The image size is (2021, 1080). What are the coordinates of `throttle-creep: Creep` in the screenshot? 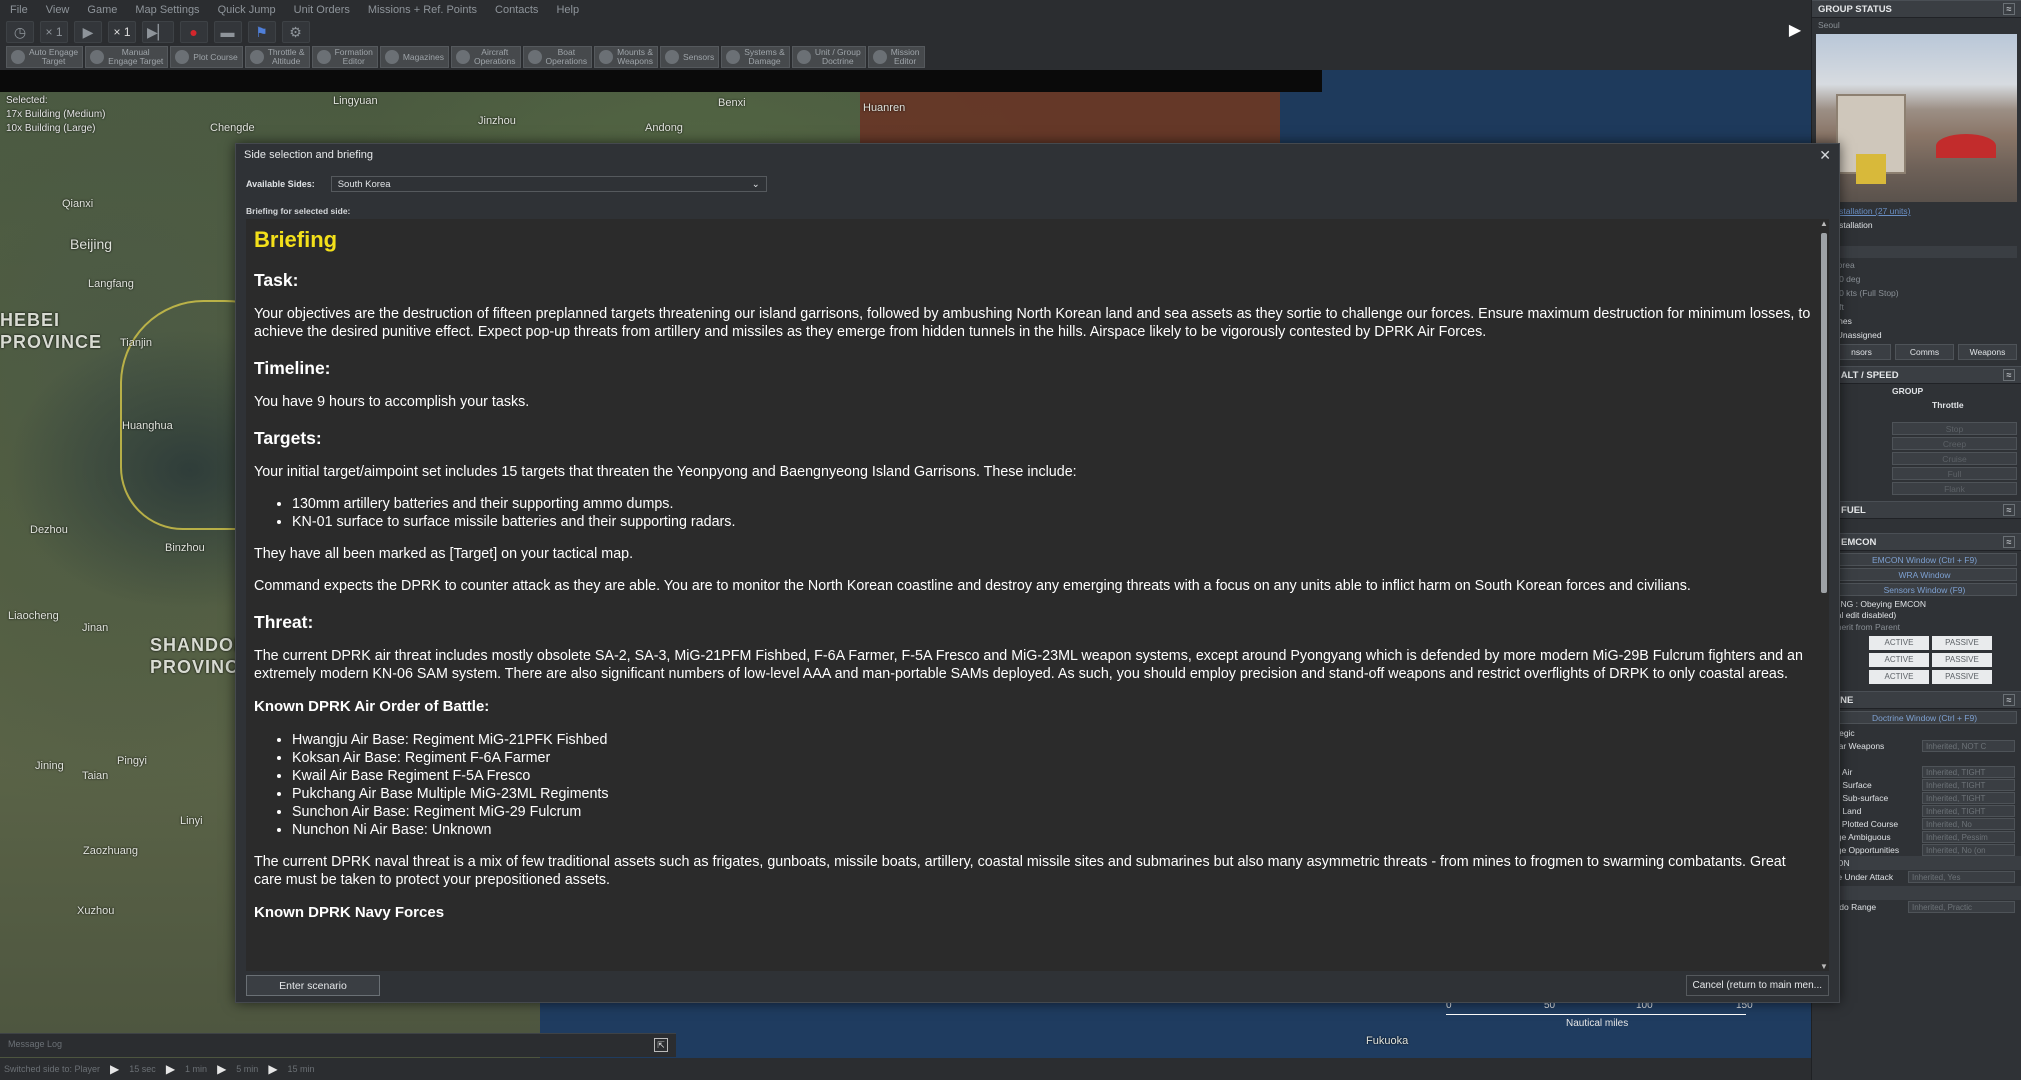 It's located at (1954, 443).